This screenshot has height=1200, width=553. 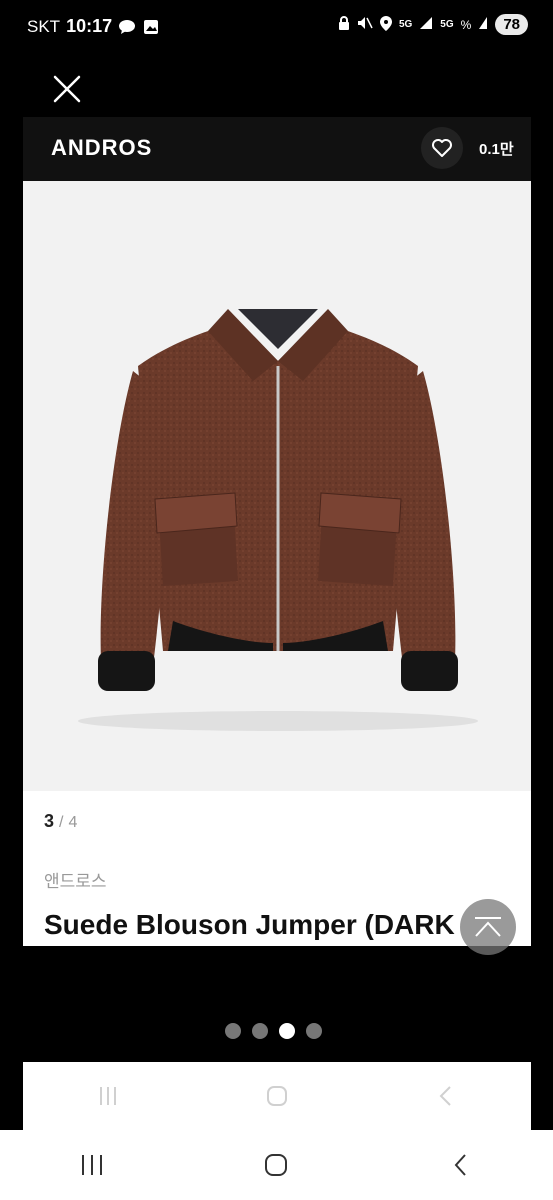 I want to click on brand-name-korean: 앤드로스, so click(x=75, y=879).